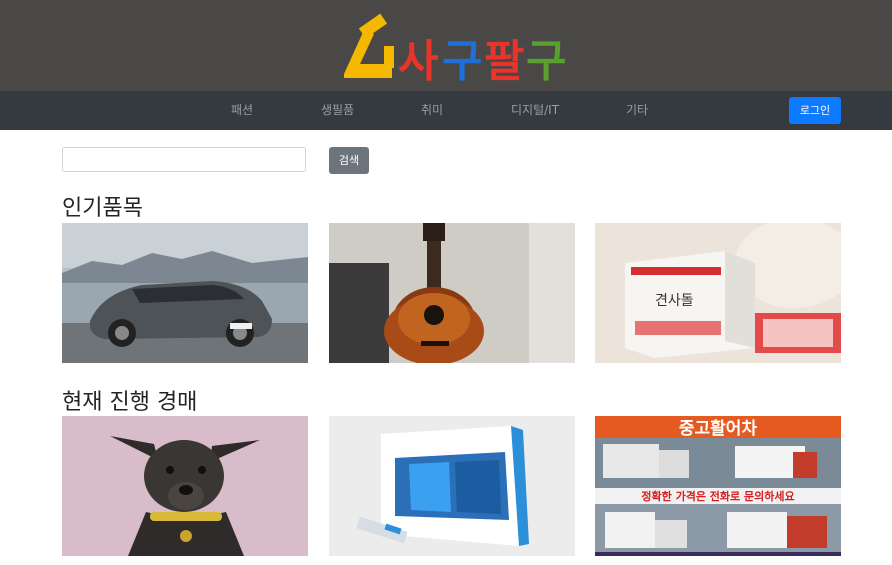 The height and width of the screenshot is (565, 892). Describe the element at coordinates (184, 159) in the screenshot. I see `search-input` at that location.